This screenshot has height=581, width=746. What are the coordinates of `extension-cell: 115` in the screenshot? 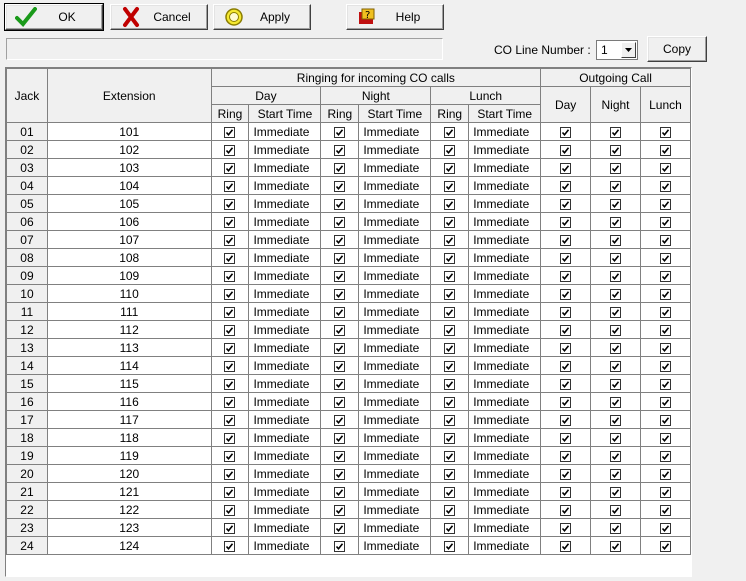 It's located at (129, 383).